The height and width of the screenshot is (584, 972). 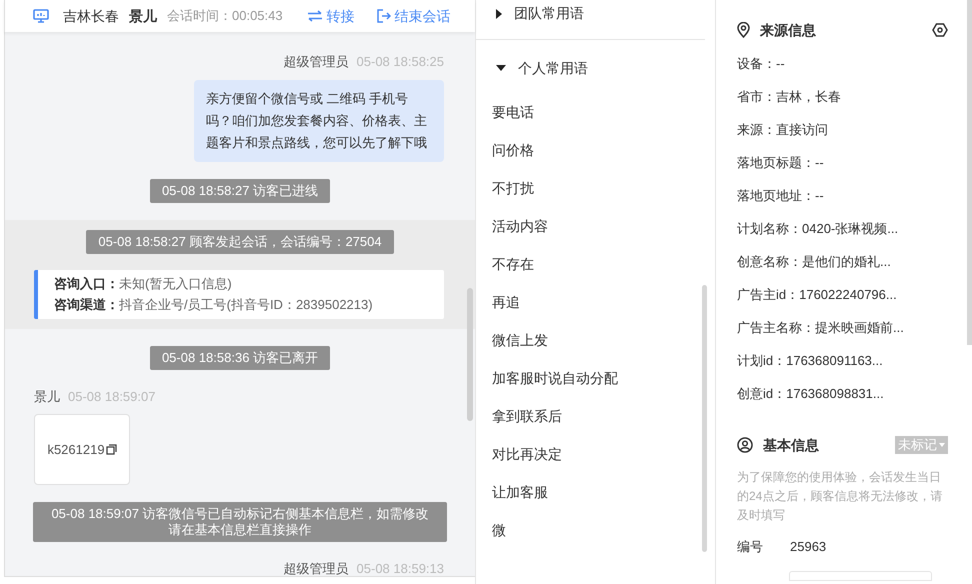 What do you see at coordinates (842, 63) in the screenshot?
I see `info-field: 设备：--` at bounding box center [842, 63].